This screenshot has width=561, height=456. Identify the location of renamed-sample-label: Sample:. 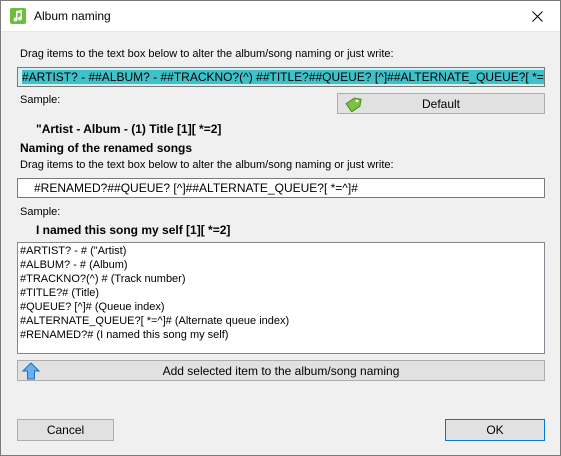
(40, 212).